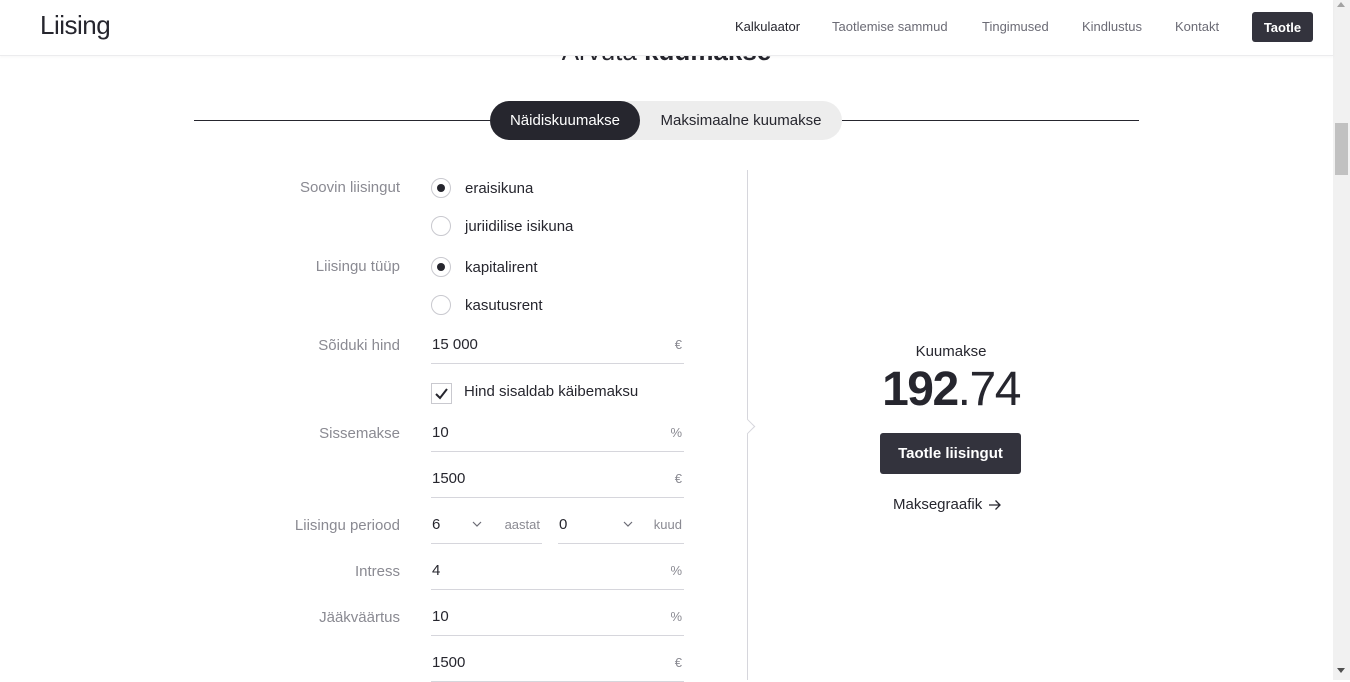 The height and width of the screenshot is (682, 1350). Describe the element at coordinates (565, 120) in the screenshot. I see `tab-example-payment: Näidiskuumakse` at that location.